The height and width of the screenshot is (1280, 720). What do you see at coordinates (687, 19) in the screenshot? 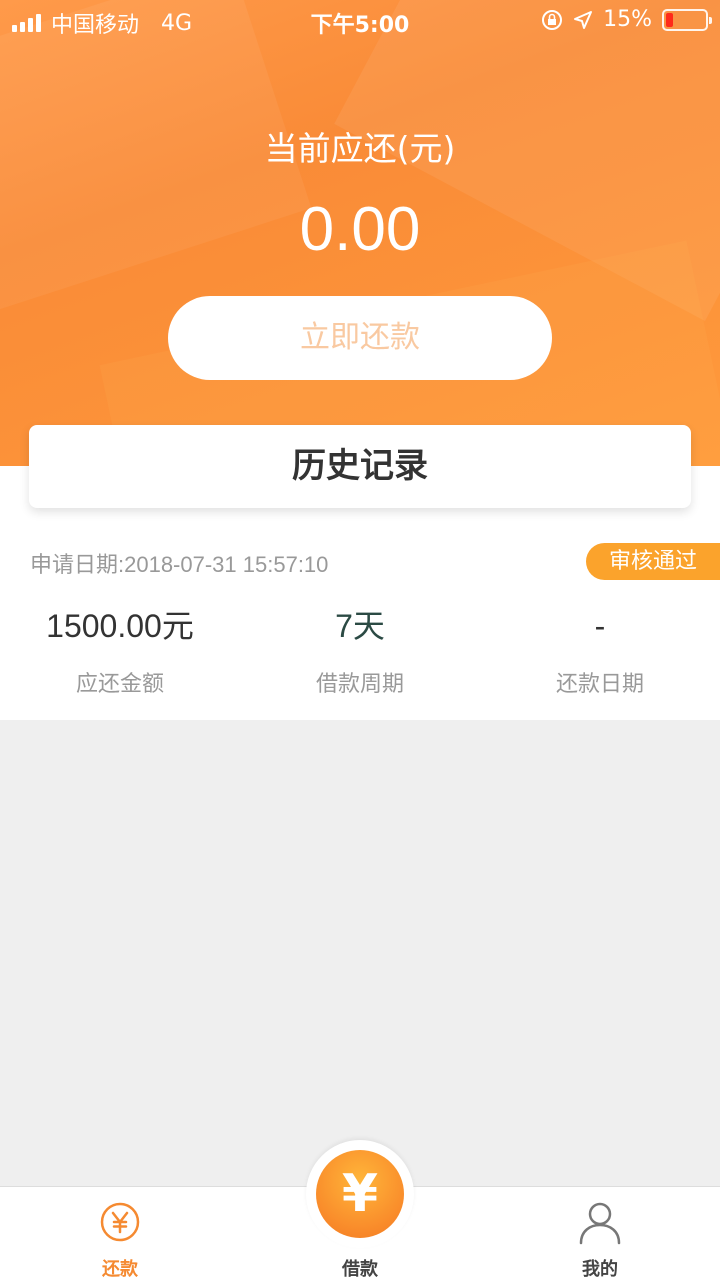
I see `battery-icon` at bounding box center [687, 19].